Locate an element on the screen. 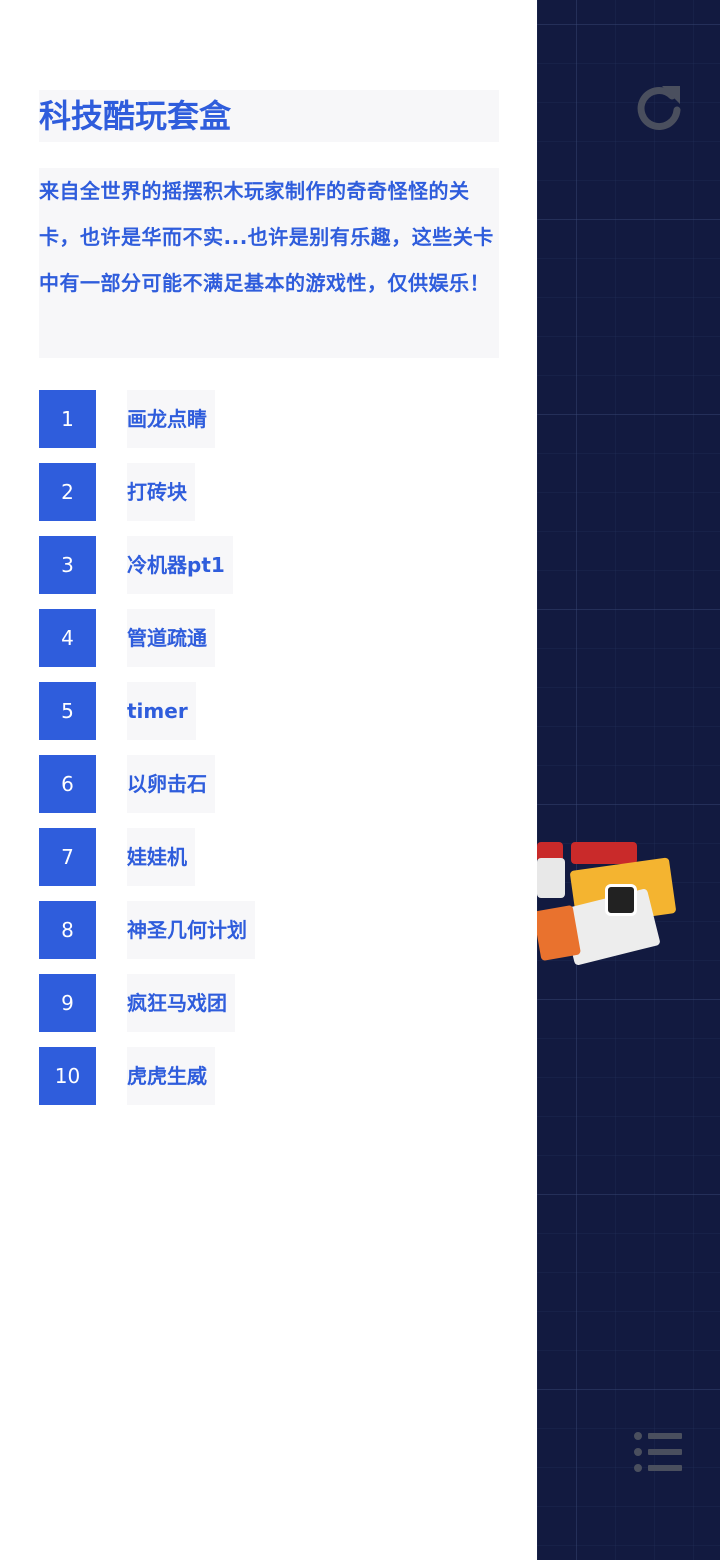  level-number-badge: 7 is located at coordinates (67, 857).